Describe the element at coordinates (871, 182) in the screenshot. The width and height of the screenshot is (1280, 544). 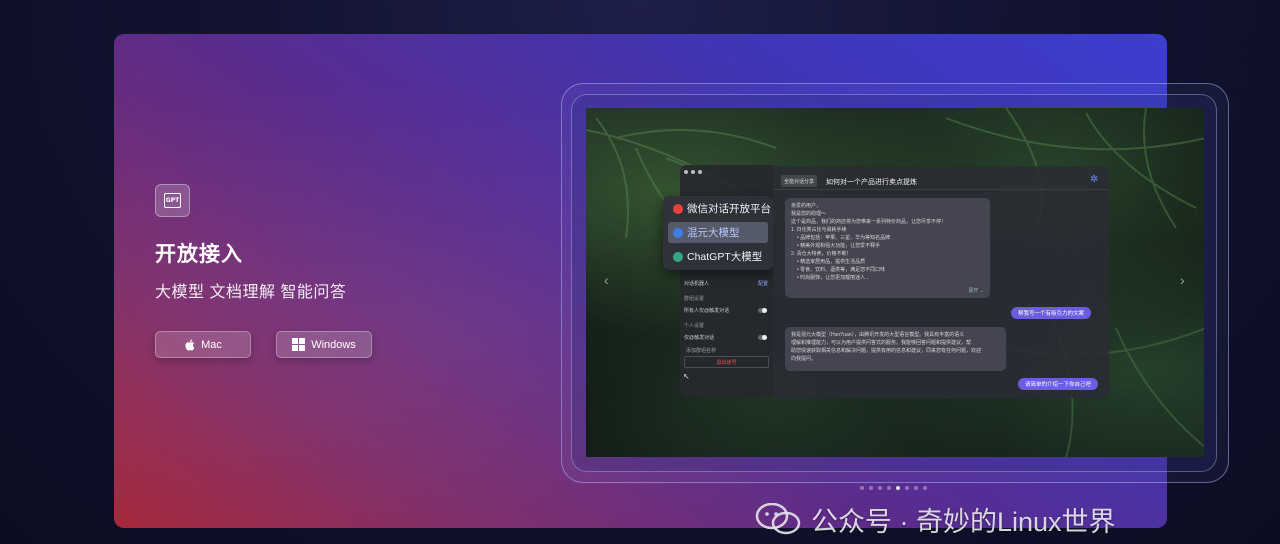
I see `chat-query-input: 如何对一个产品进行卖点提炼` at that location.